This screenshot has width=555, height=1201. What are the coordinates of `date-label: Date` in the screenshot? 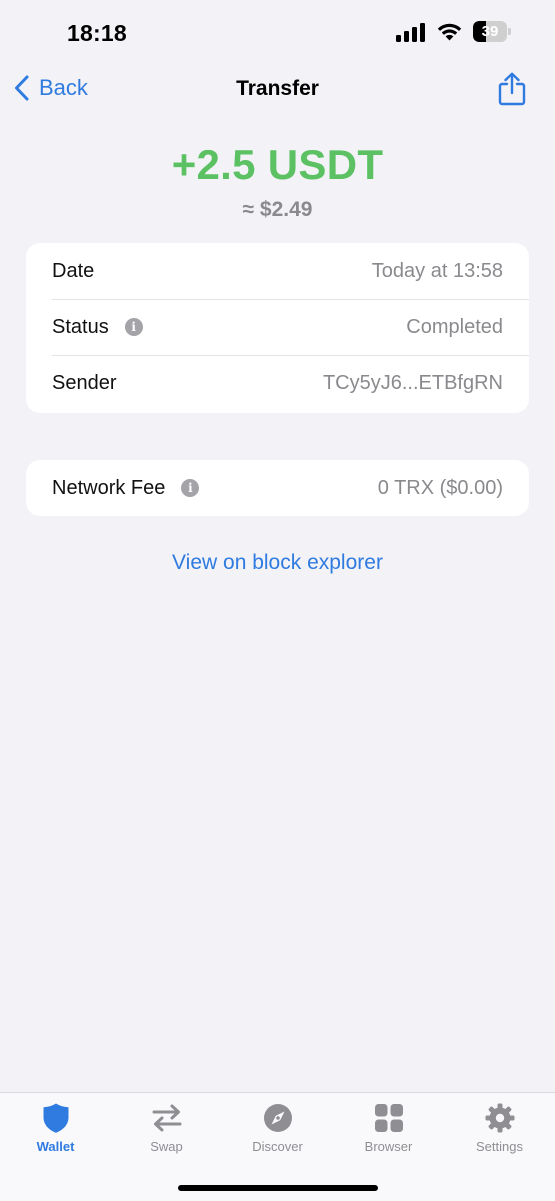 It's located at (73, 270).